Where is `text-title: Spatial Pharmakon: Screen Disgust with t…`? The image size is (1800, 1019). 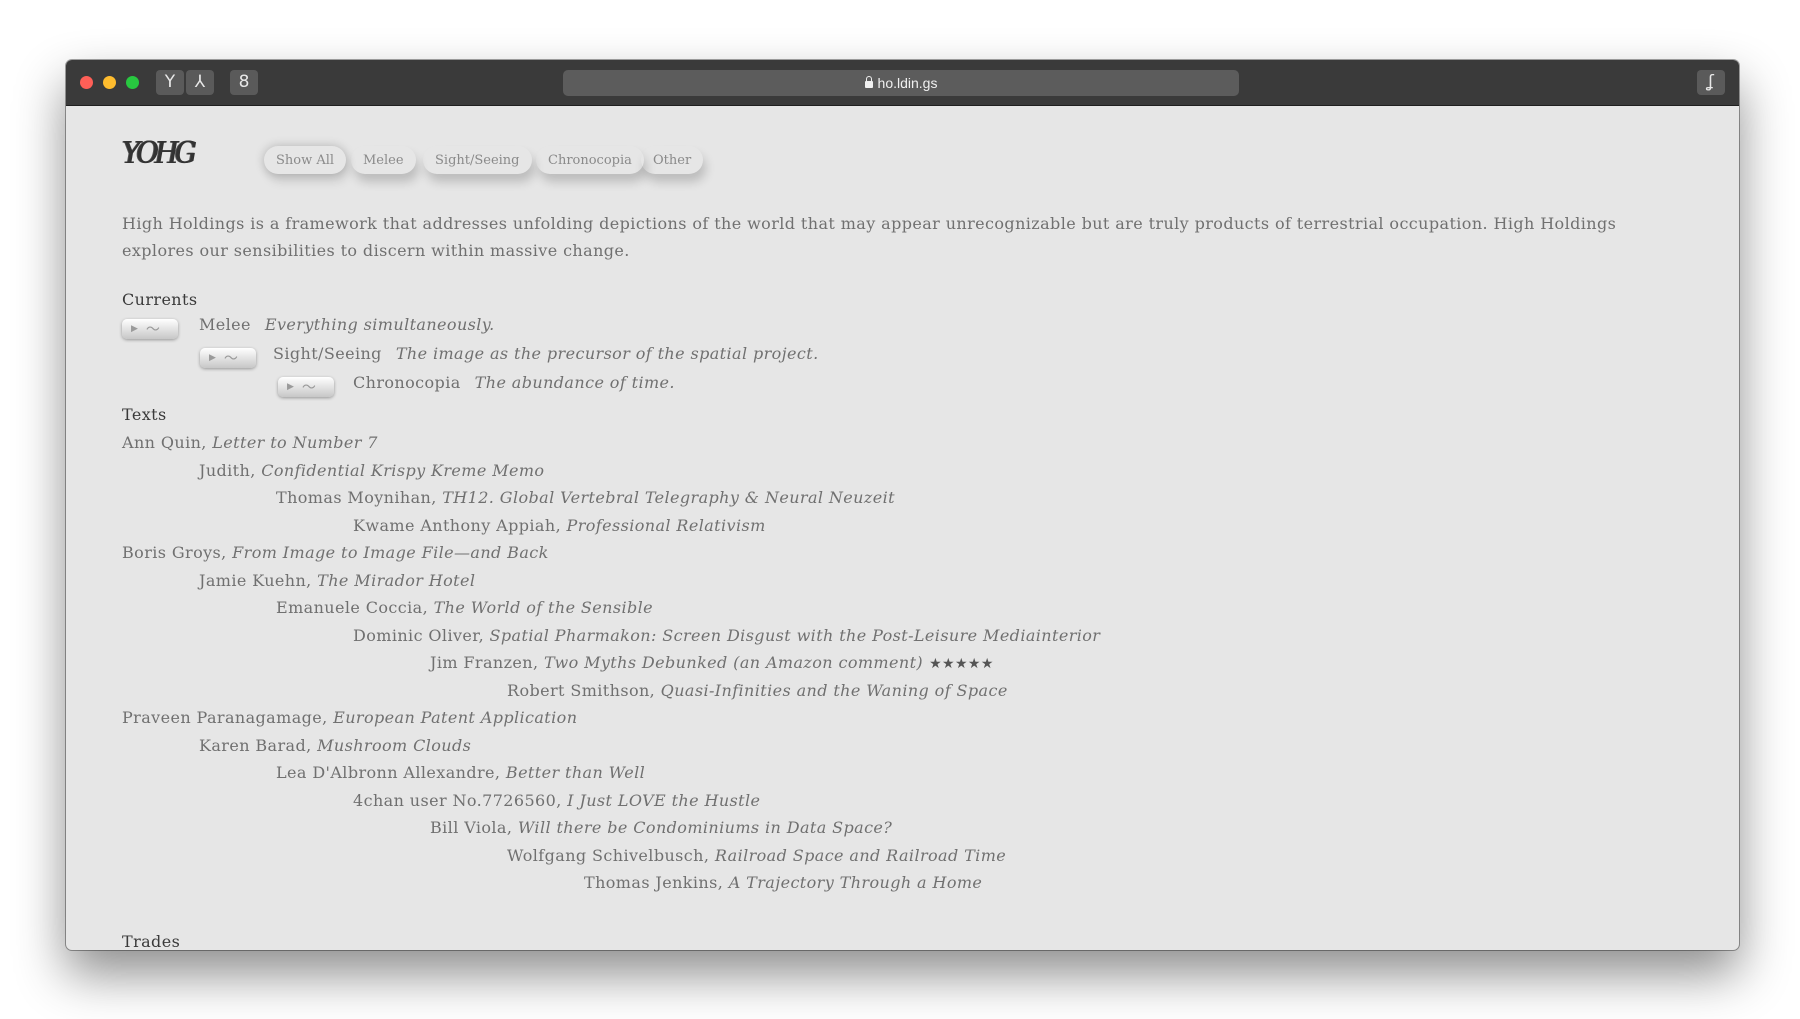
text-title: Spatial Pharmakon: Screen Disgust with t… is located at coordinates (795, 635).